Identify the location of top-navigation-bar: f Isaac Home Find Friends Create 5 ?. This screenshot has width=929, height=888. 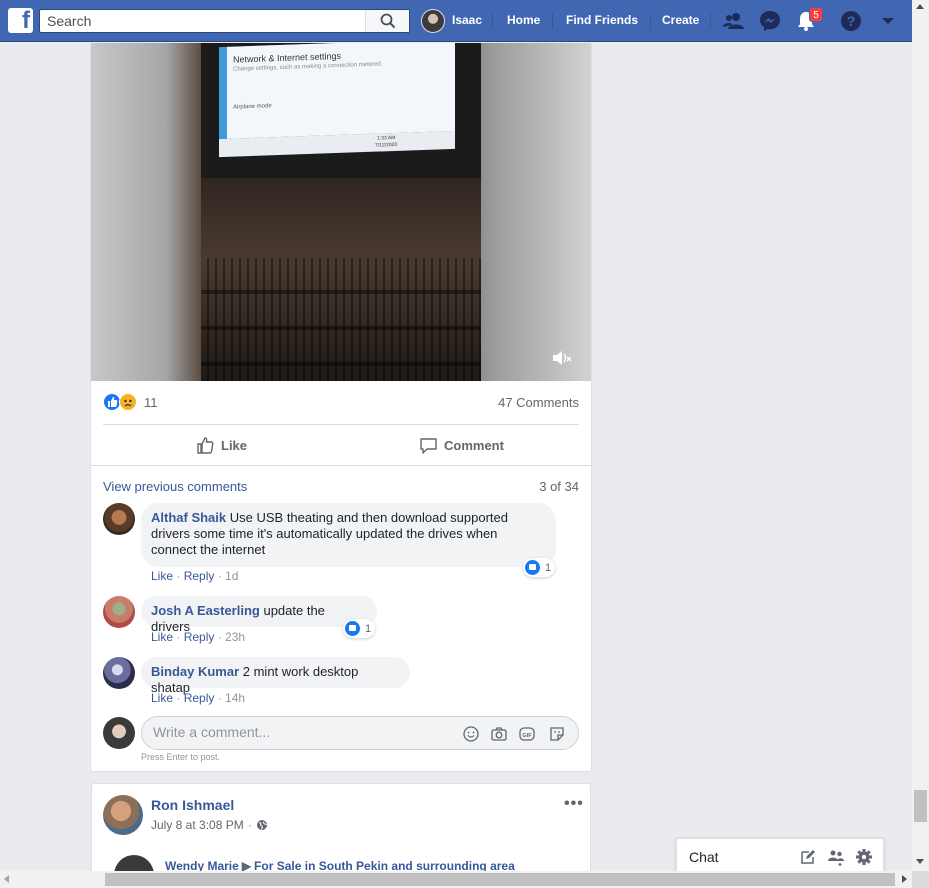
(456, 21).